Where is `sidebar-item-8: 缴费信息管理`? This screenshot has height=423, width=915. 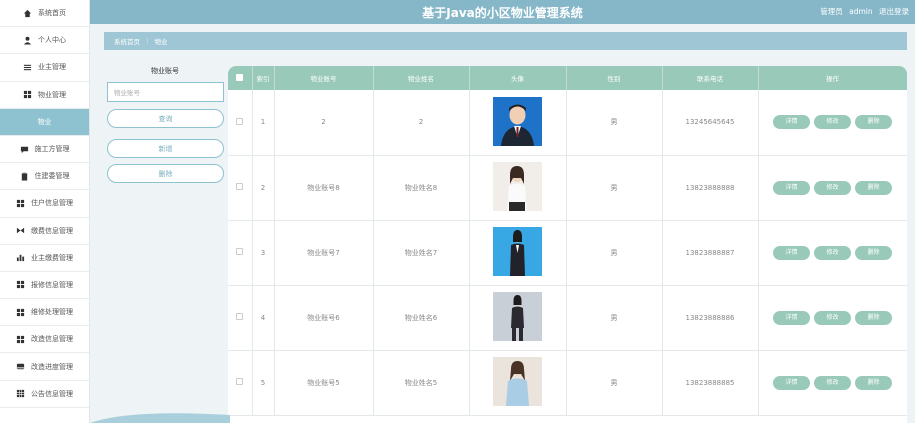 sidebar-item-8: 缴费信息管理 is located at coordinates (44, 231).